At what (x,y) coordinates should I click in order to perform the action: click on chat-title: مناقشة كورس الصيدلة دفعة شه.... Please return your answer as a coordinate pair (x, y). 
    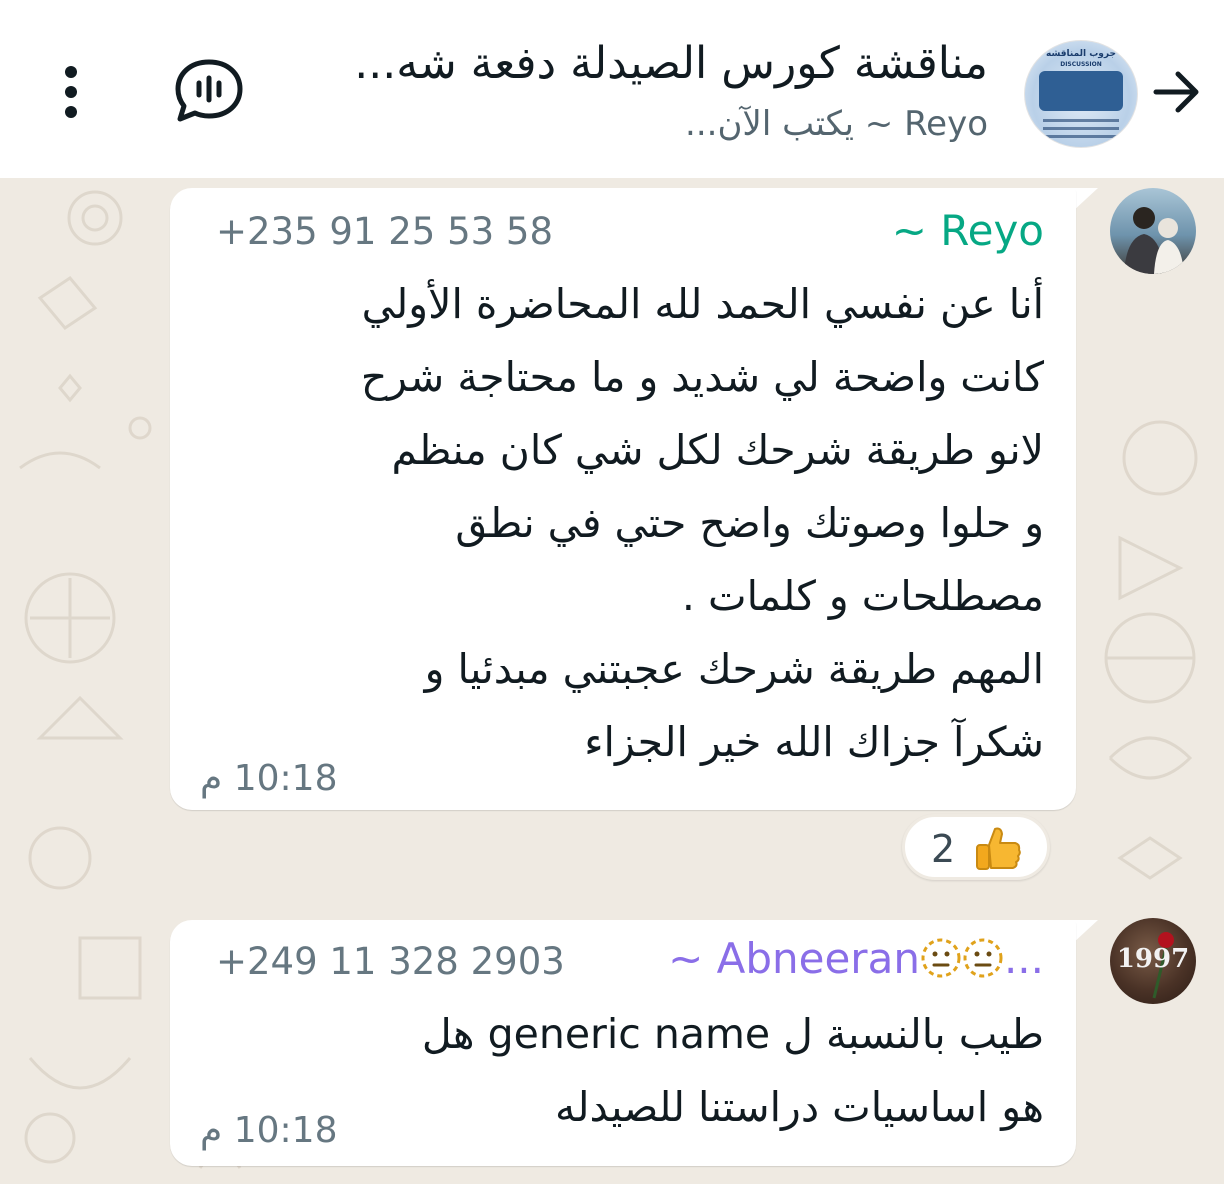
    Looking at the image, I should click on (638, 63).